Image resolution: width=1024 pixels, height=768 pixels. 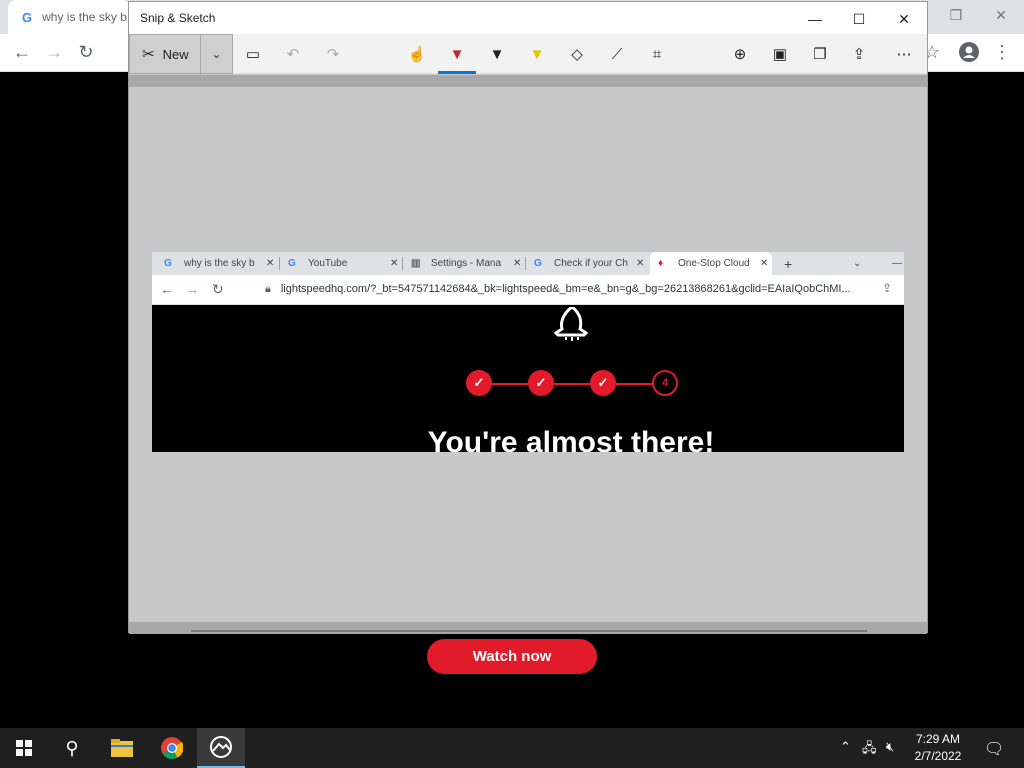 What do you see at coordinates (122, 748) in the screenshot?
I see `file-explorer-icon` at bounding box center [122, 748].